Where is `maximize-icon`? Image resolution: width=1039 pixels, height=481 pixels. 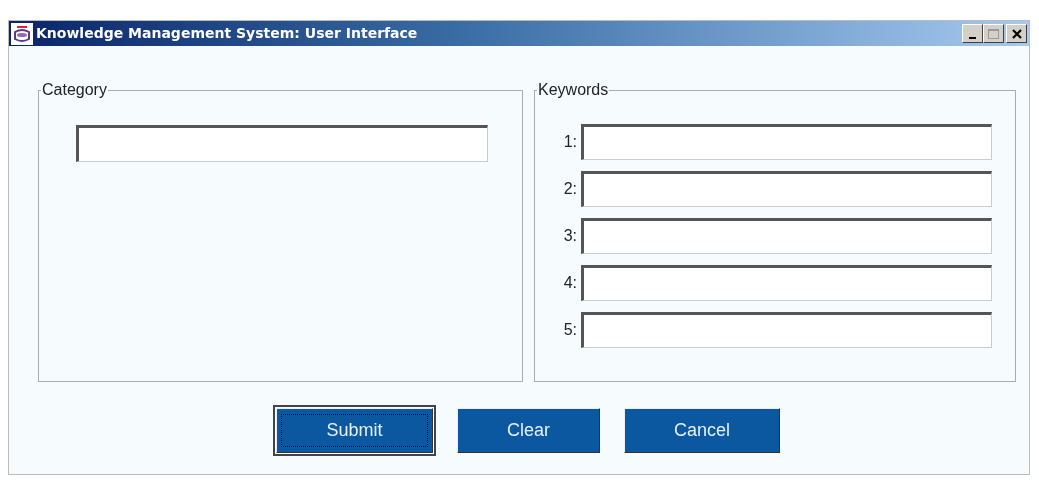 maximize-icon is located at coordinates (993, 33).